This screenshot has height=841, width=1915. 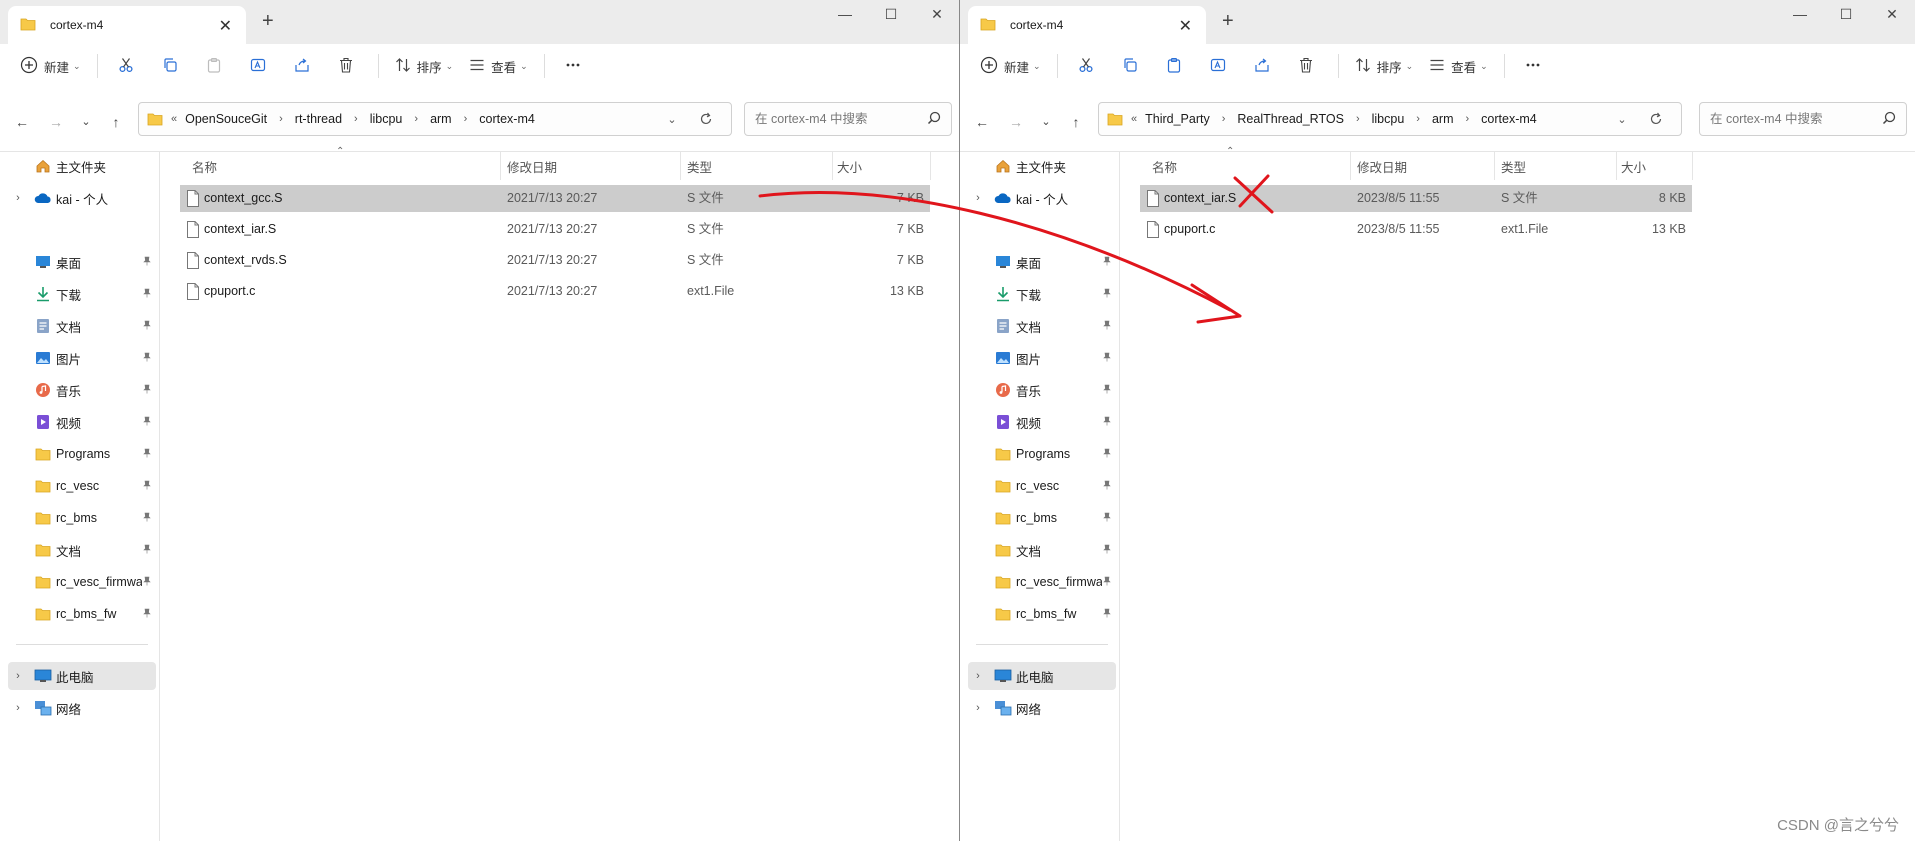 I want to click on new-button: 新建 ⌄, so click(x=1010, y=66).